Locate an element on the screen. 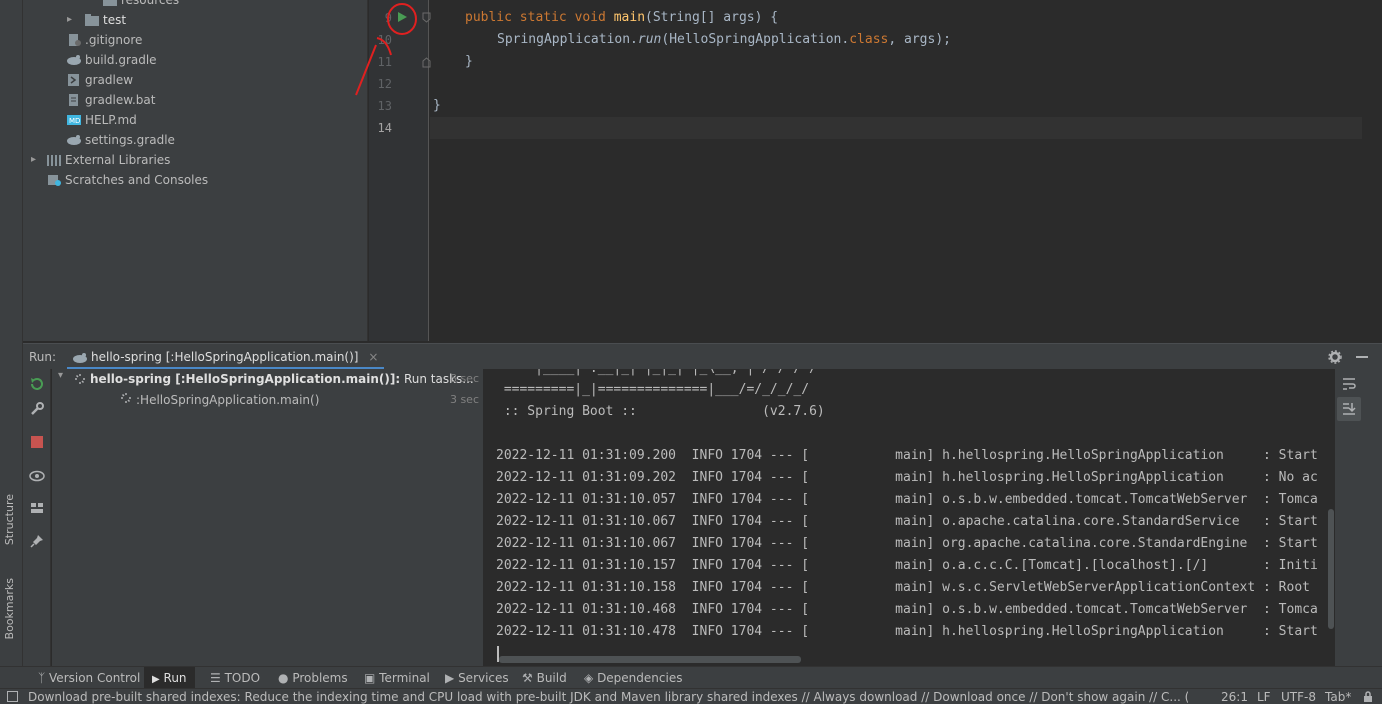 The width and height of the screenshot is (1382, 704). tab-services: ▶ Services is located at coordinates (477, 678).